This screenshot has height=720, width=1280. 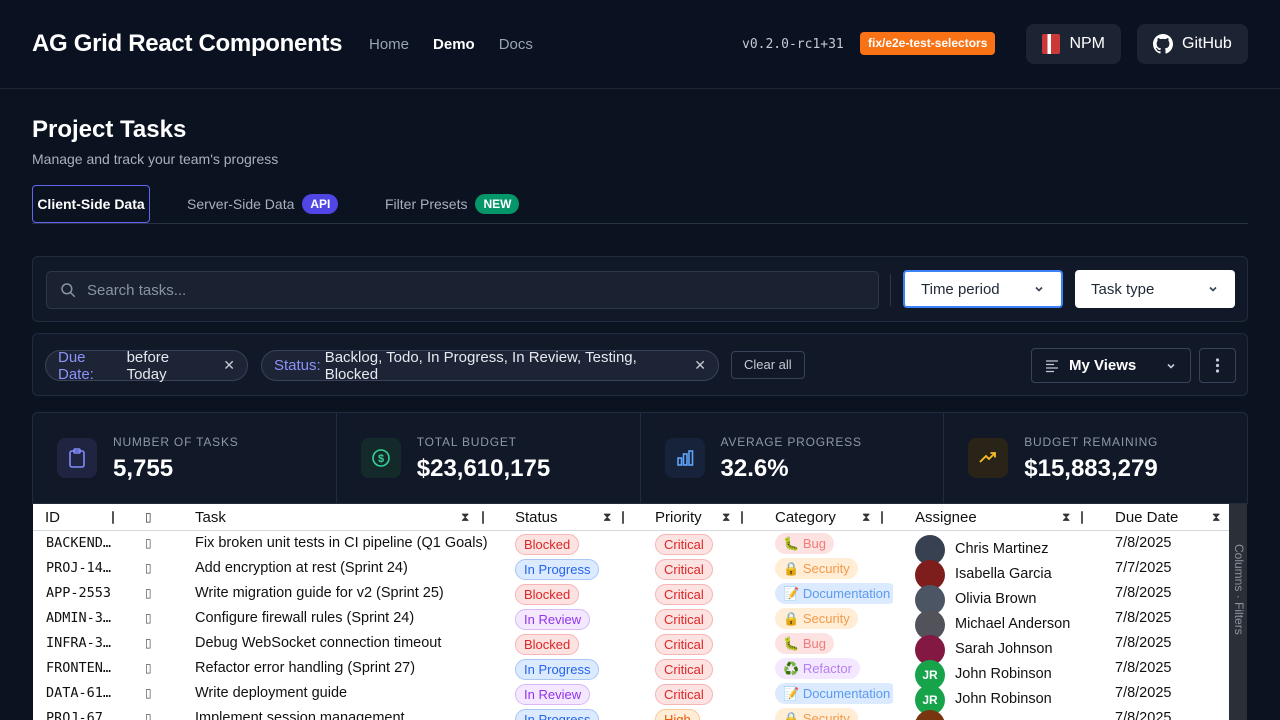 I want to click on tab-server-side: Server-Side Data API, so click(x=263, y=204).